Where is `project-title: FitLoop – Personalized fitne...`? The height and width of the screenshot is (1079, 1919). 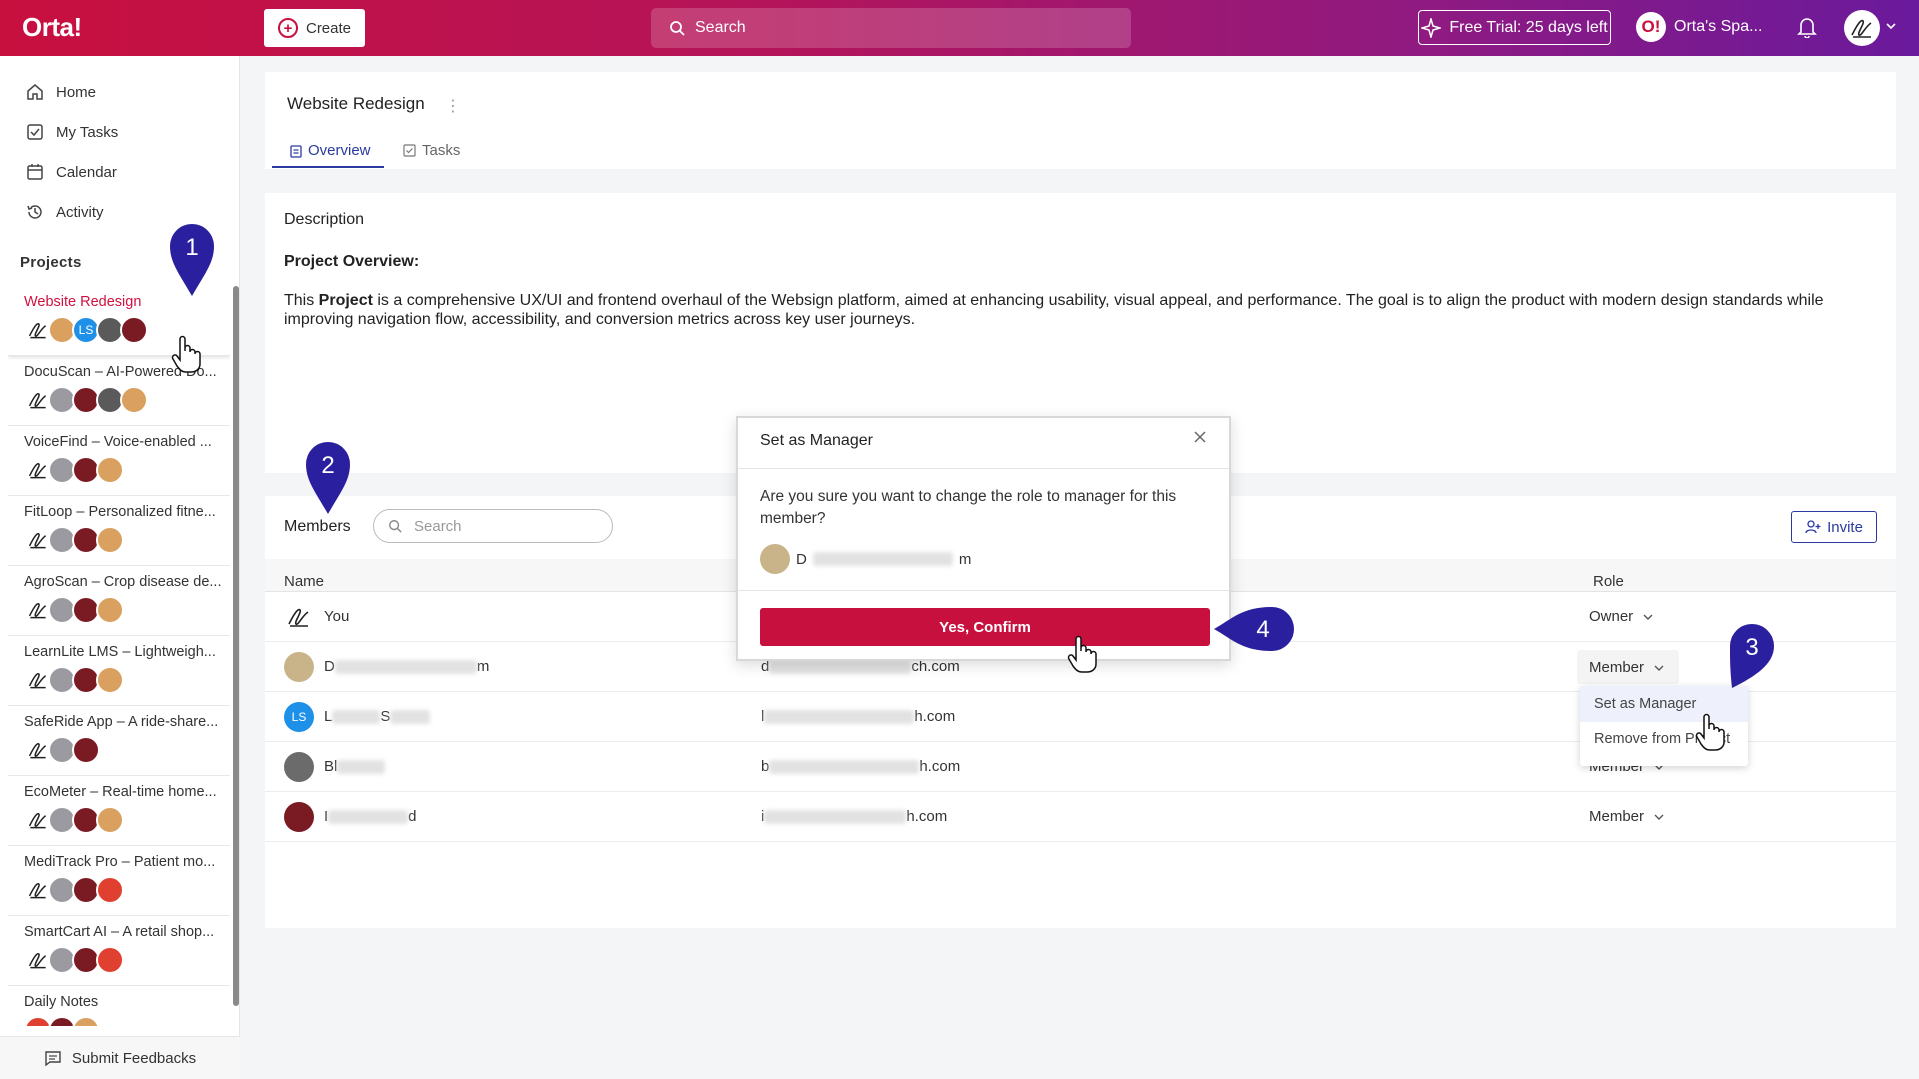 project-title: FitLoop – Personalized fitne... is located at coordinates (120, 512).